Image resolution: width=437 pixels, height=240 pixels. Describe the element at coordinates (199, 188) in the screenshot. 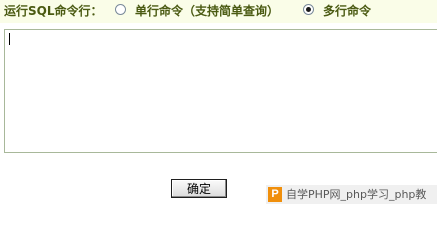

I see `confirm-button: 确定` at that location.